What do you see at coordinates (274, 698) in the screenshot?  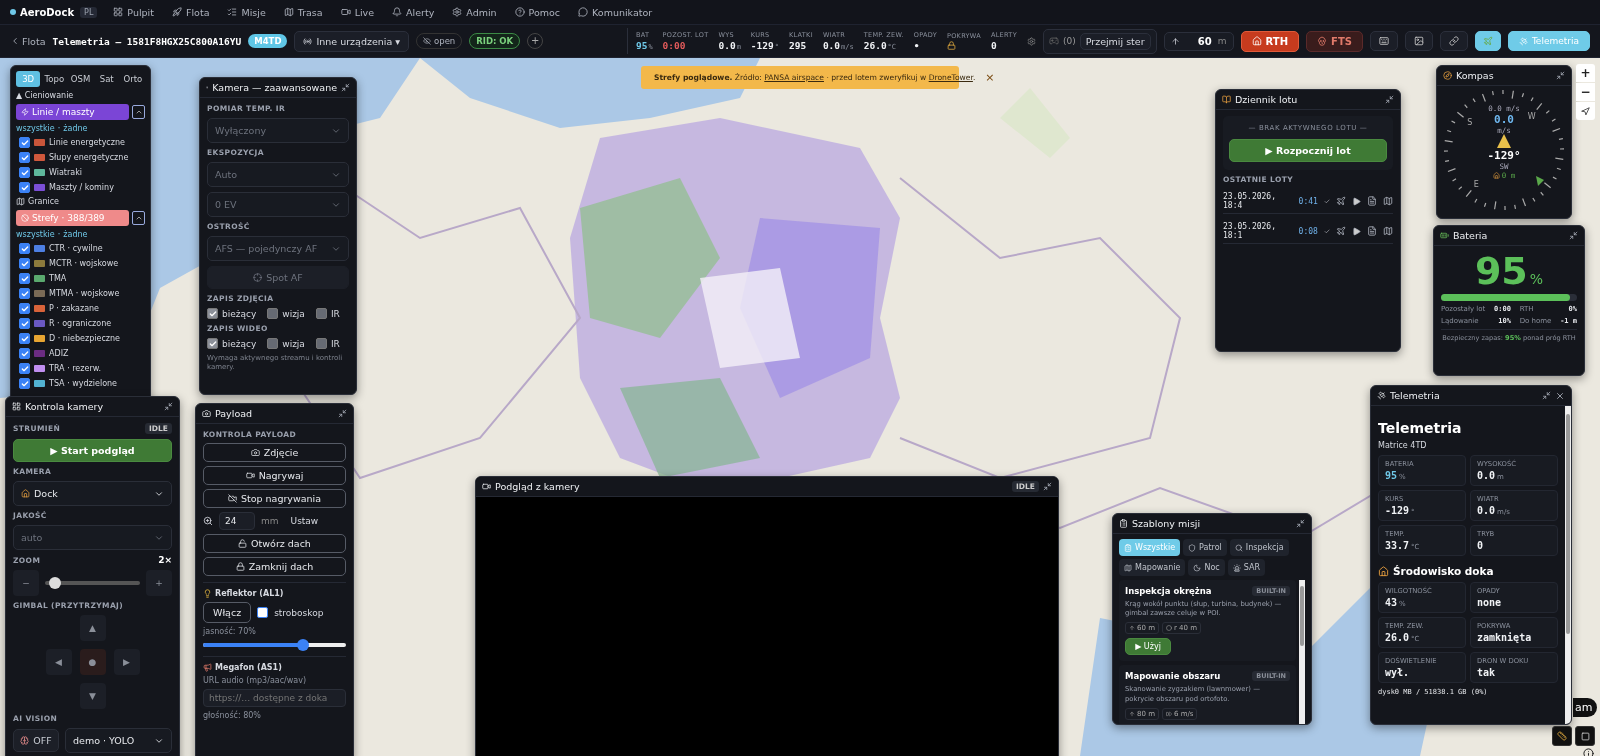 I see `audio-url-field: https://… dostępne z doka` at bounding box center [274, 698].